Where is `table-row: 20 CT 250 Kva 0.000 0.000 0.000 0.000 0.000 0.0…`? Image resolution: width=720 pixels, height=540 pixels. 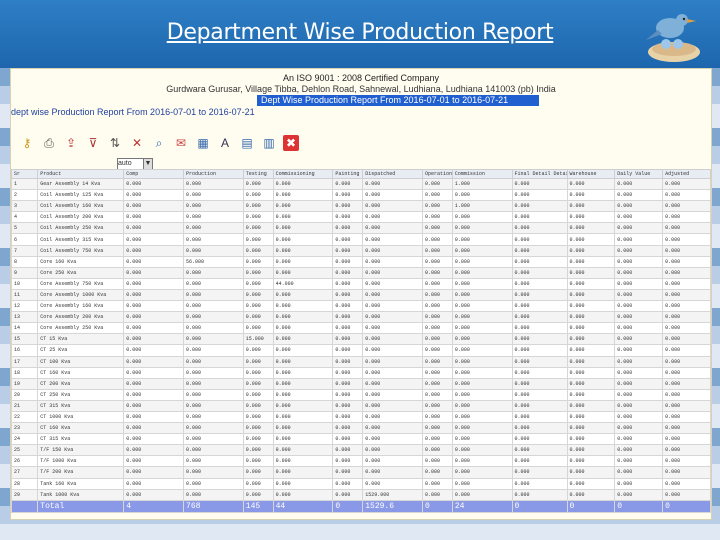
table-row: 20 CT 250 Kva 0.000 0.000 0.000 0.000 0.000 0.0… is located at coordinates (360, 394).